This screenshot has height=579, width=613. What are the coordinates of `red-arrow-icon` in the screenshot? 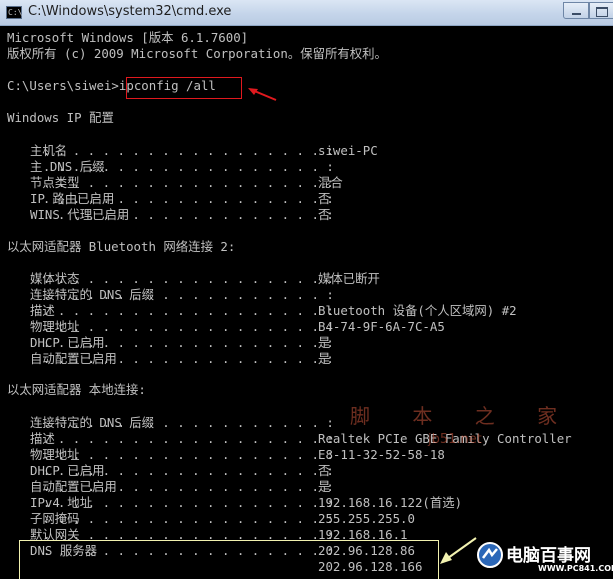 It's located at (262, 94).